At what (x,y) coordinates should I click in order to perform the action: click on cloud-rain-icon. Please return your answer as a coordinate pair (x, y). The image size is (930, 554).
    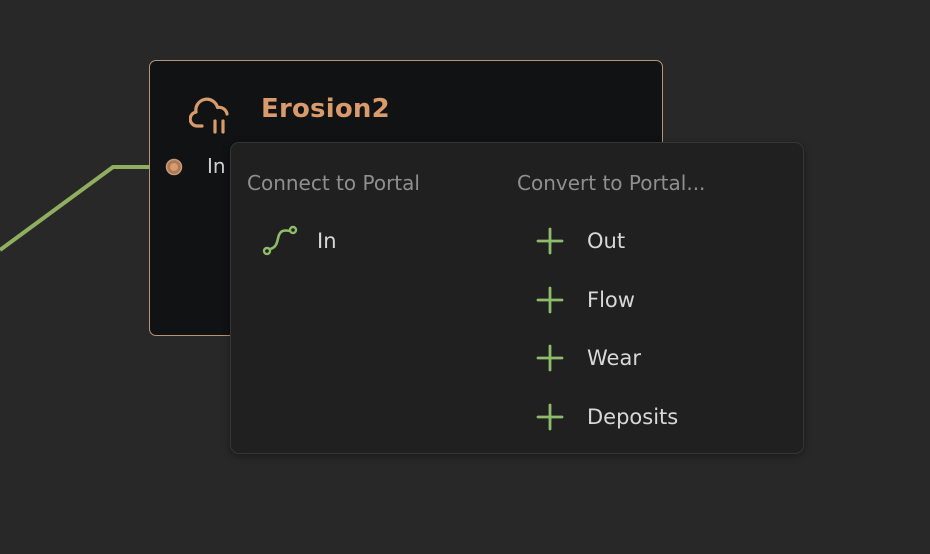
    Looking at the image, I should click on (210, 115).